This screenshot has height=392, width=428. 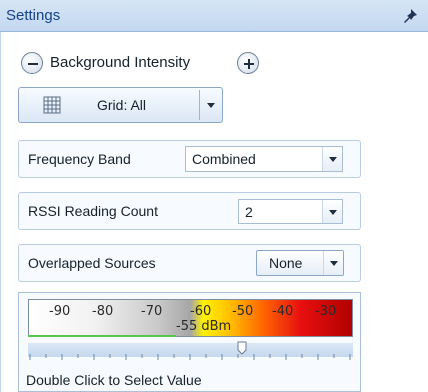 What do you see at coordinates (92, 263) in the screenshot?
I see `overlapped-sources-label: Overlapped Sources` at bounding box center [92, 263].